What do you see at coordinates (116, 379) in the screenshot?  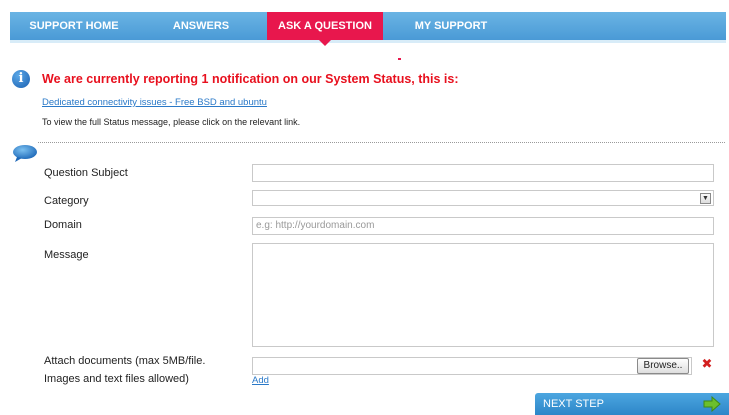 I see `attach-label-line2: Images and text files allowed)` at bounding box center [116, 379].